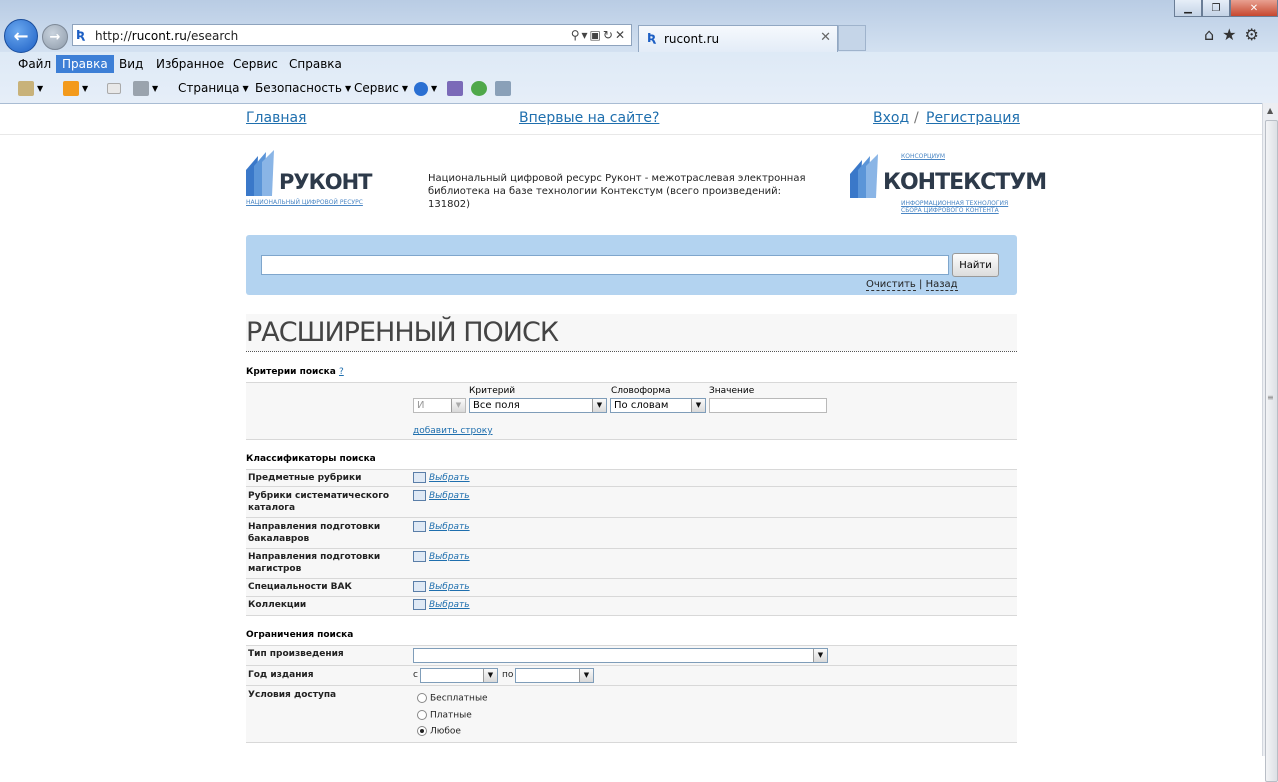 Image resolution: width=1278 pixels, height=782 pixels. What do you see at coordinates (1213, 34) in the screenshot?
I see `home-icon: ⌂` at bounding box center [1213, 34].